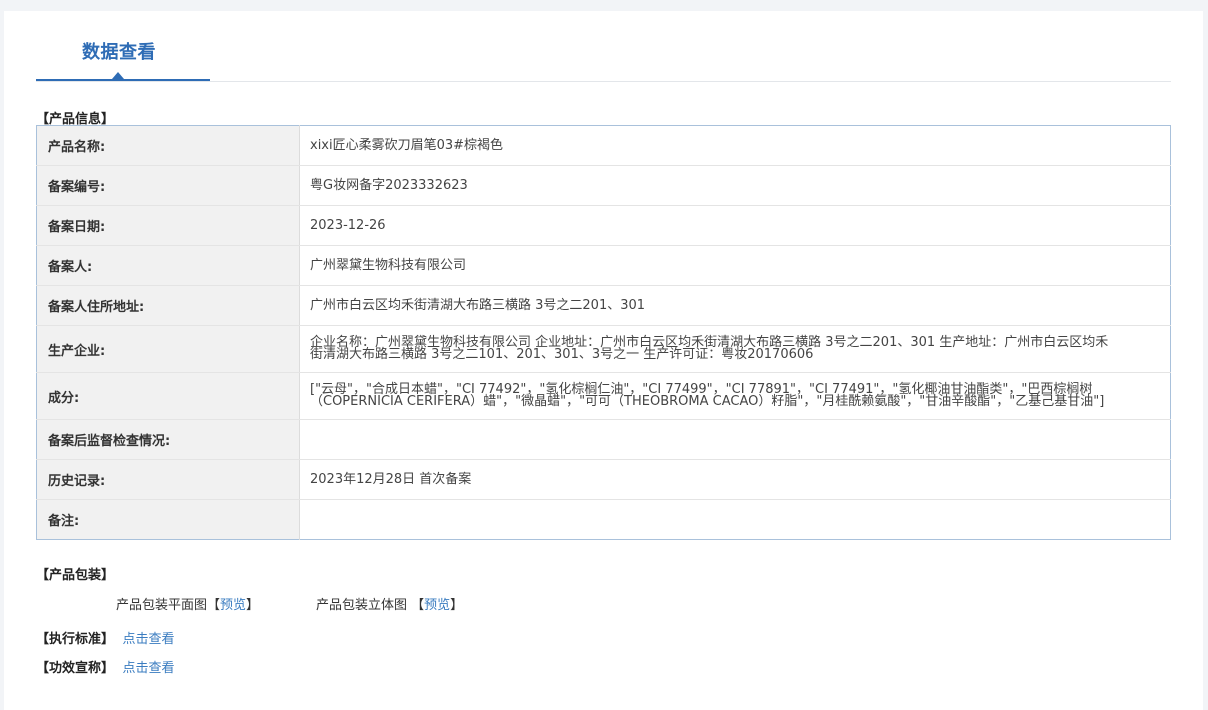 The height and width of the screenshot is (710, 1208). I want to click on table-row: 备注:, so click(603, 519).